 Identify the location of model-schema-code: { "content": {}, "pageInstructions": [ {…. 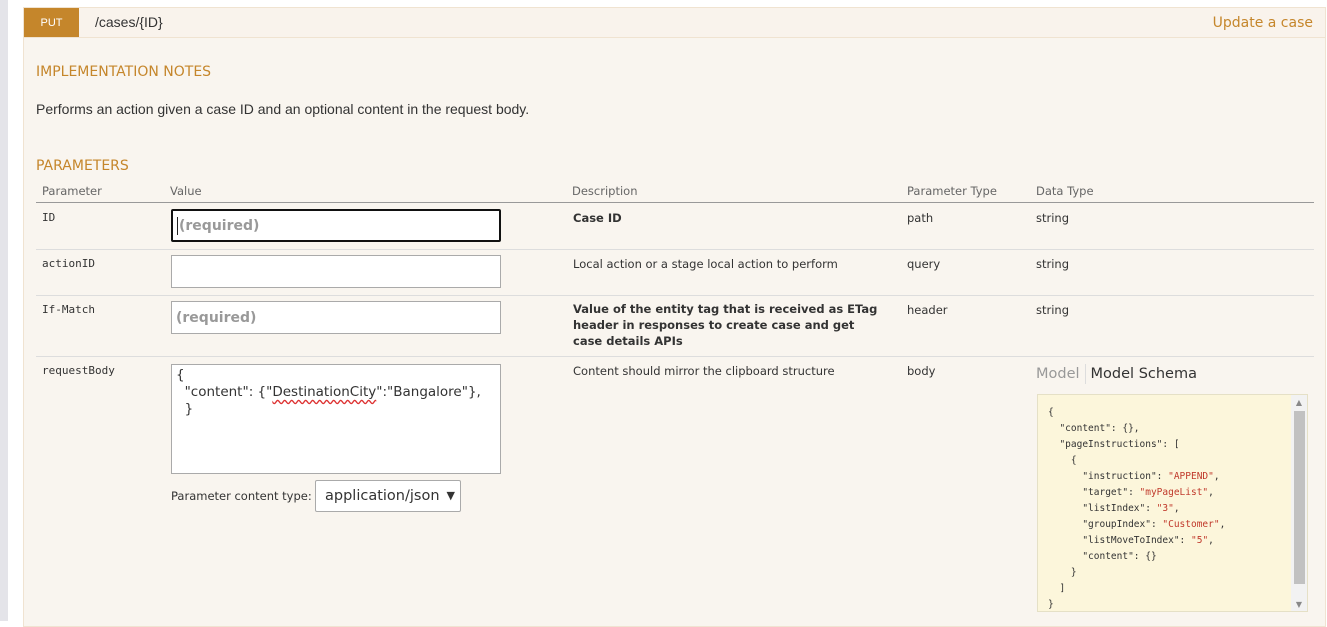
(1137, 508).